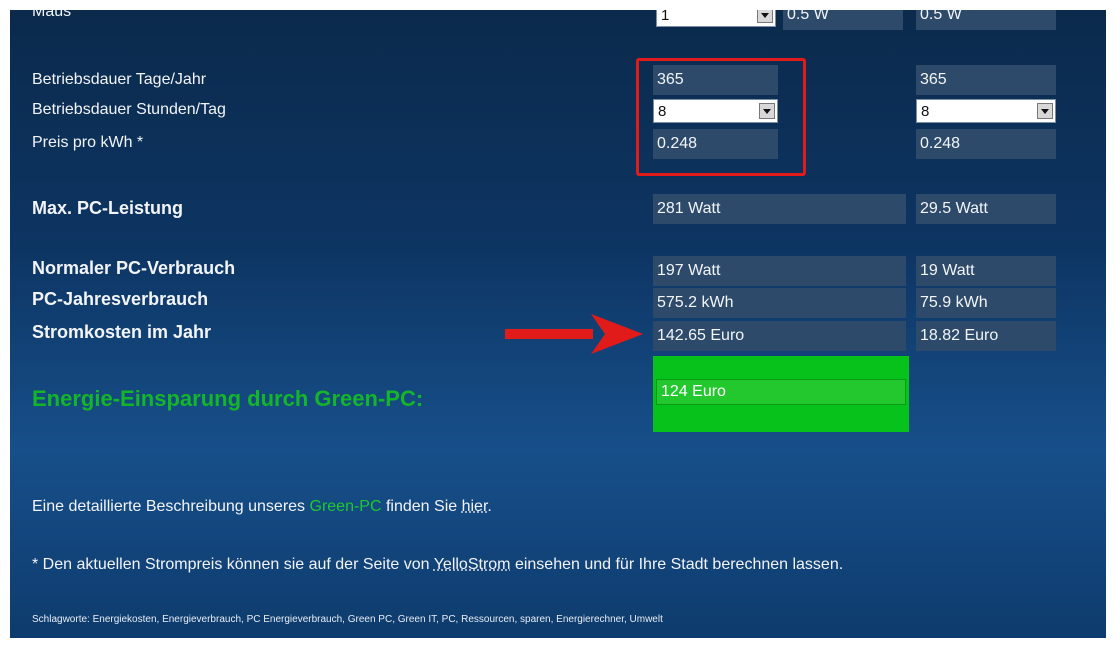  Describe the element at coordinates (119, 79) in the screenshot. I see `days-label: Betriebsdauer Tage/Jahr` at that location.